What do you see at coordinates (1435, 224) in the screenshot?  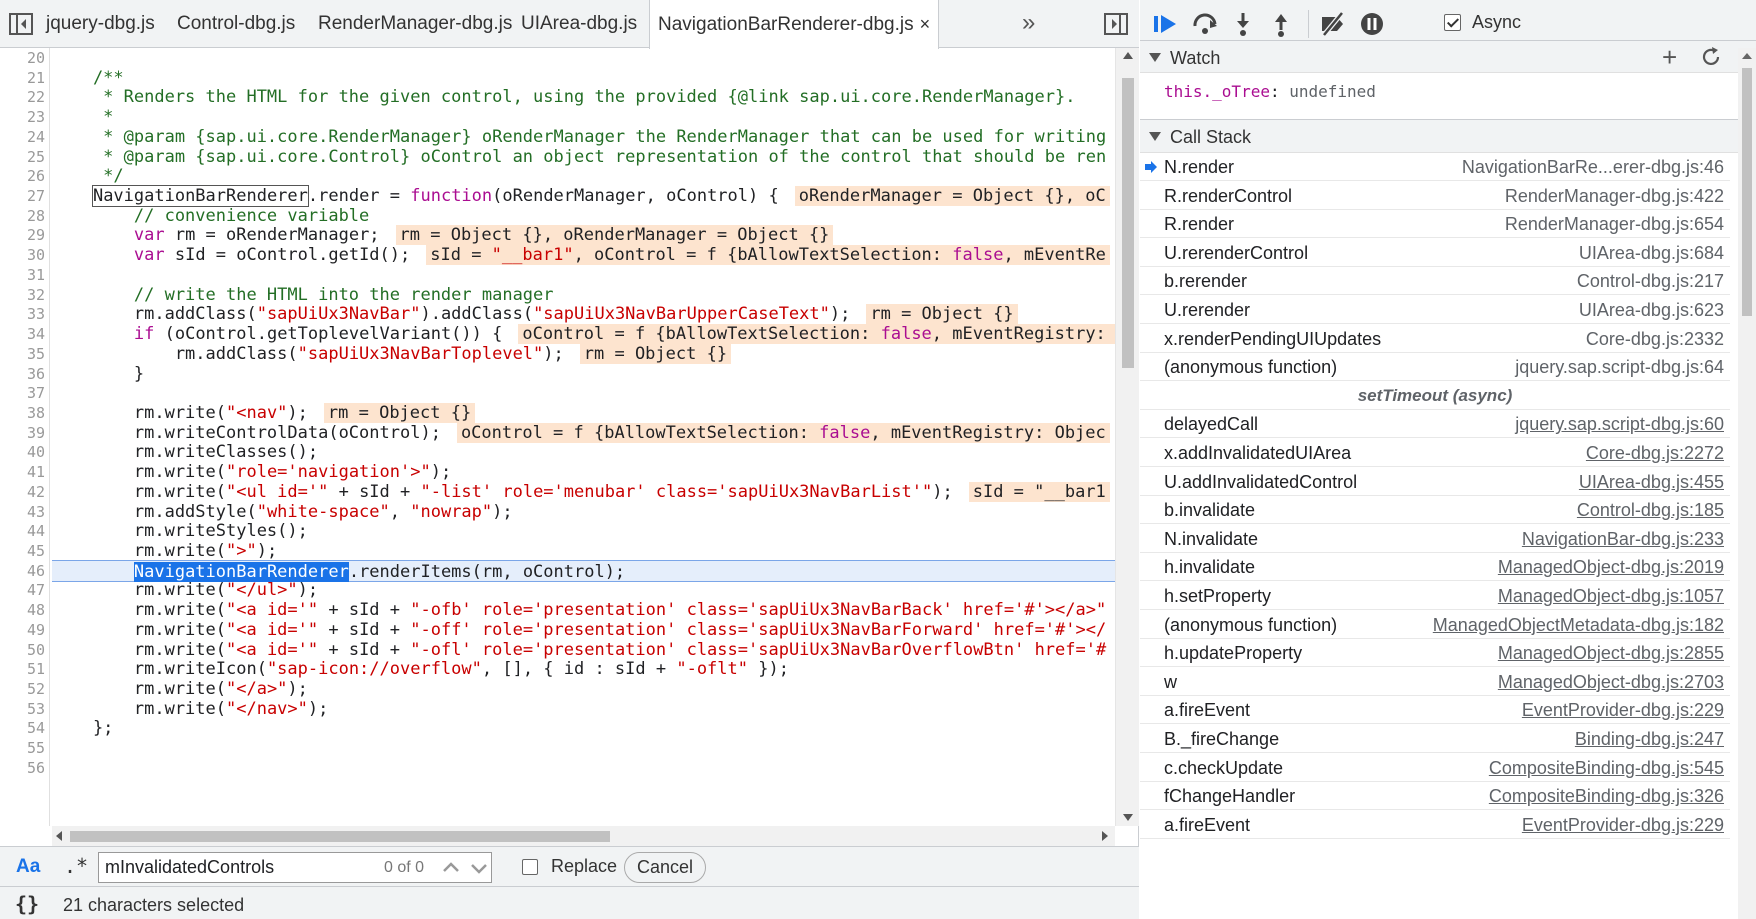 I see `call-frame: R.render RenderManager-dbg.js:654` at bounding box center [1435, 224].